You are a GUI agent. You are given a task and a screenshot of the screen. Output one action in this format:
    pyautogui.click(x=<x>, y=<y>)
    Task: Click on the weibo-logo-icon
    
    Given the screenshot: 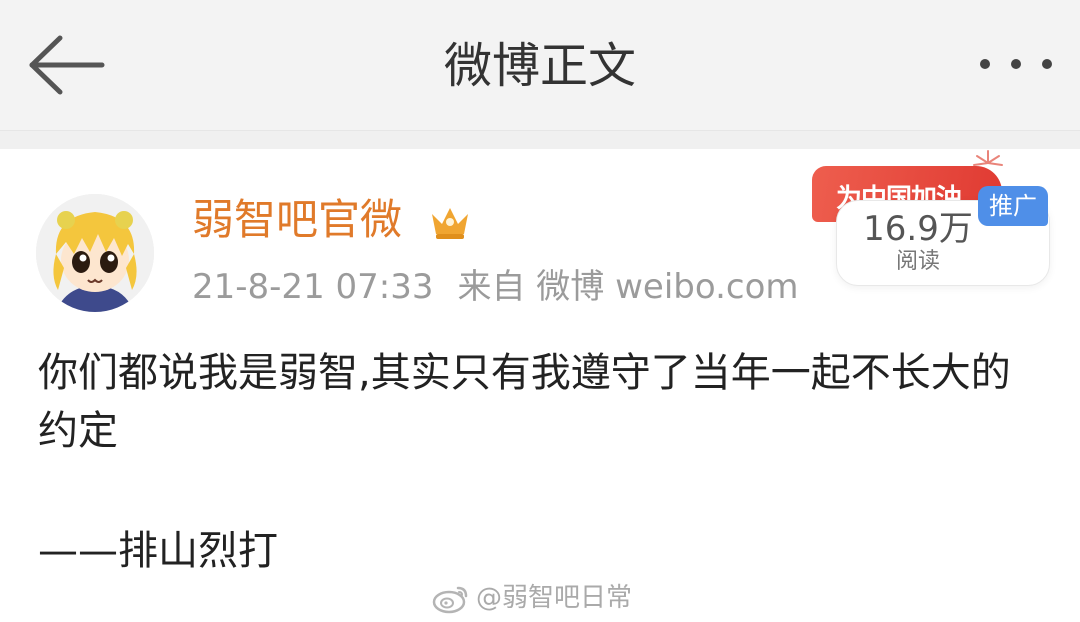 What is the action you would take?
    pyautogui.click(x=450, y=600)
    